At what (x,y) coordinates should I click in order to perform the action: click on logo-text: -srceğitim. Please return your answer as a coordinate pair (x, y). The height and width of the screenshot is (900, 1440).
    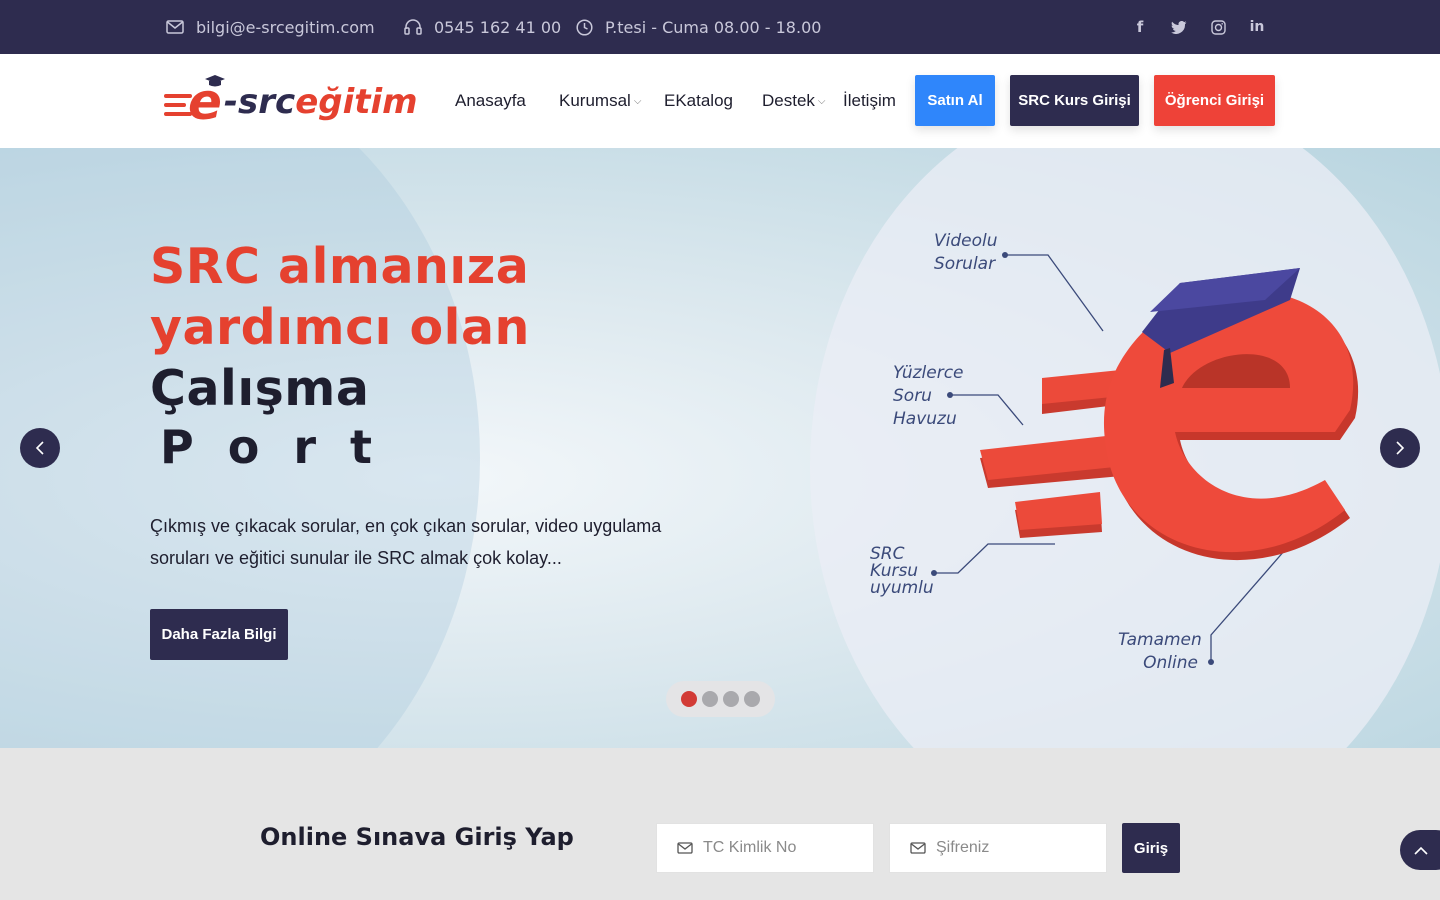
    Looking at the image, I should click on (320, 102).